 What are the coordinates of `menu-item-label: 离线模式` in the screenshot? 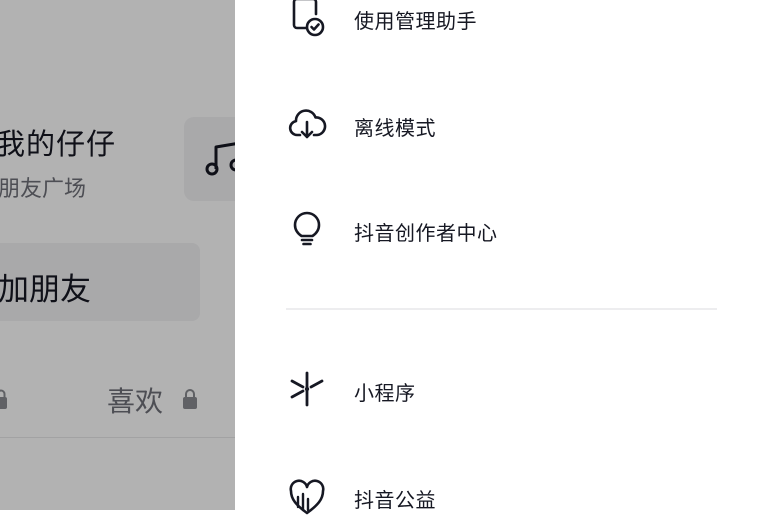 It's located at (395, 128).